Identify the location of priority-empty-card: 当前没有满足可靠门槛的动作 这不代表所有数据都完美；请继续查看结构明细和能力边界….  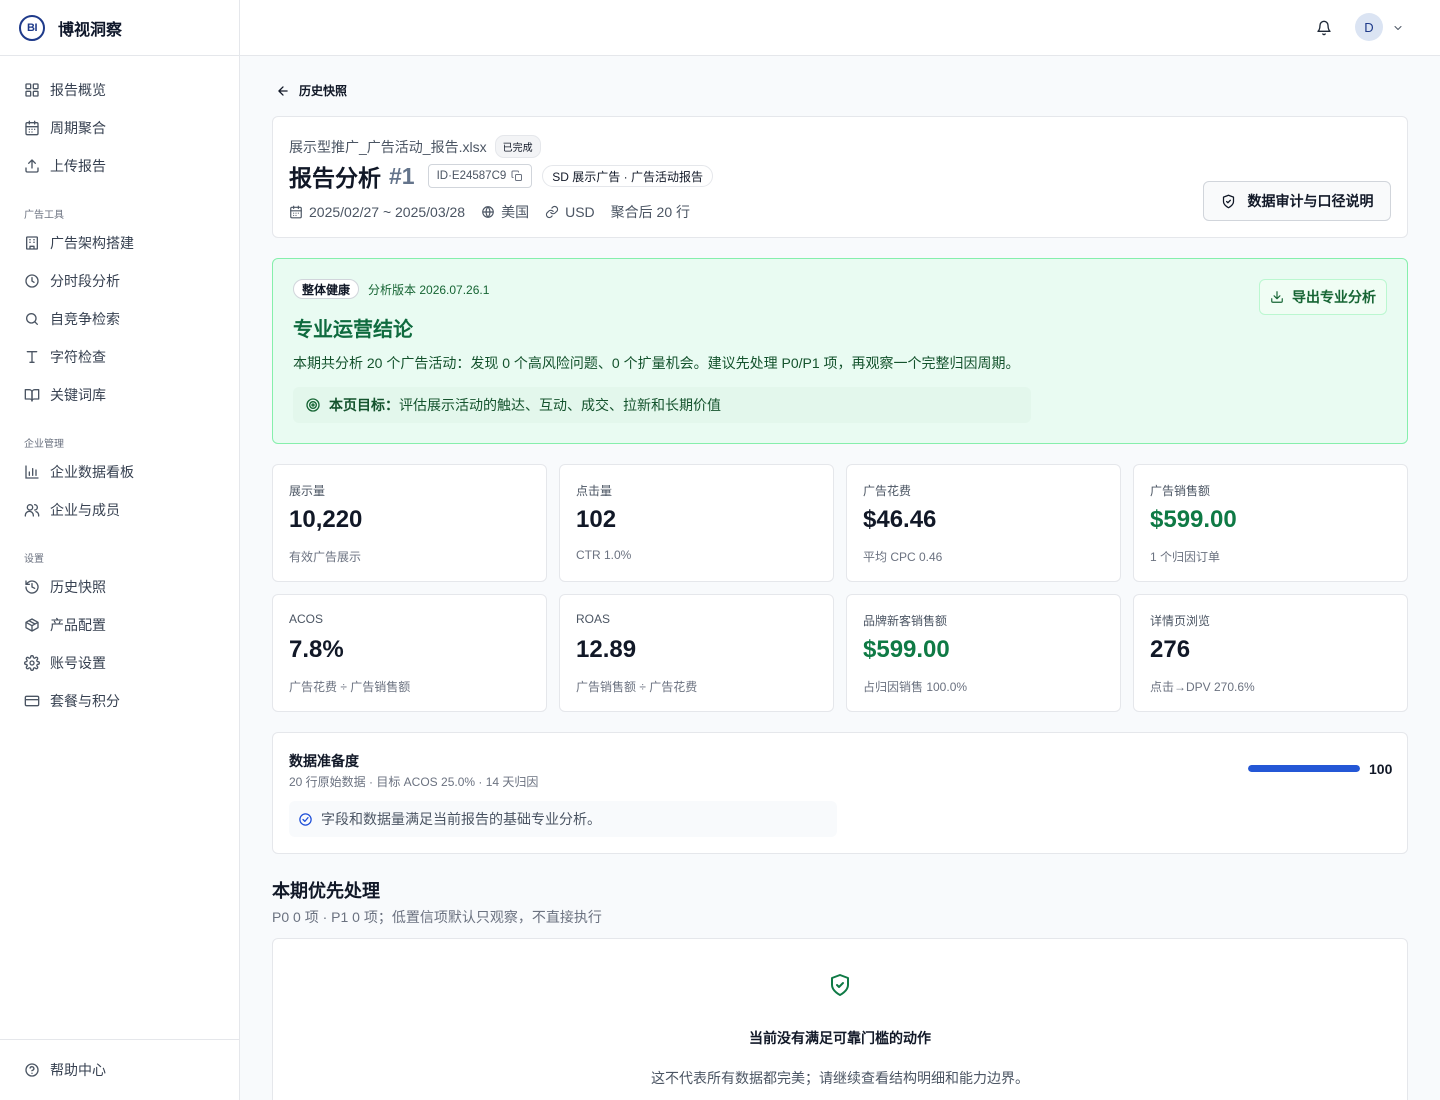
(840, 1019).